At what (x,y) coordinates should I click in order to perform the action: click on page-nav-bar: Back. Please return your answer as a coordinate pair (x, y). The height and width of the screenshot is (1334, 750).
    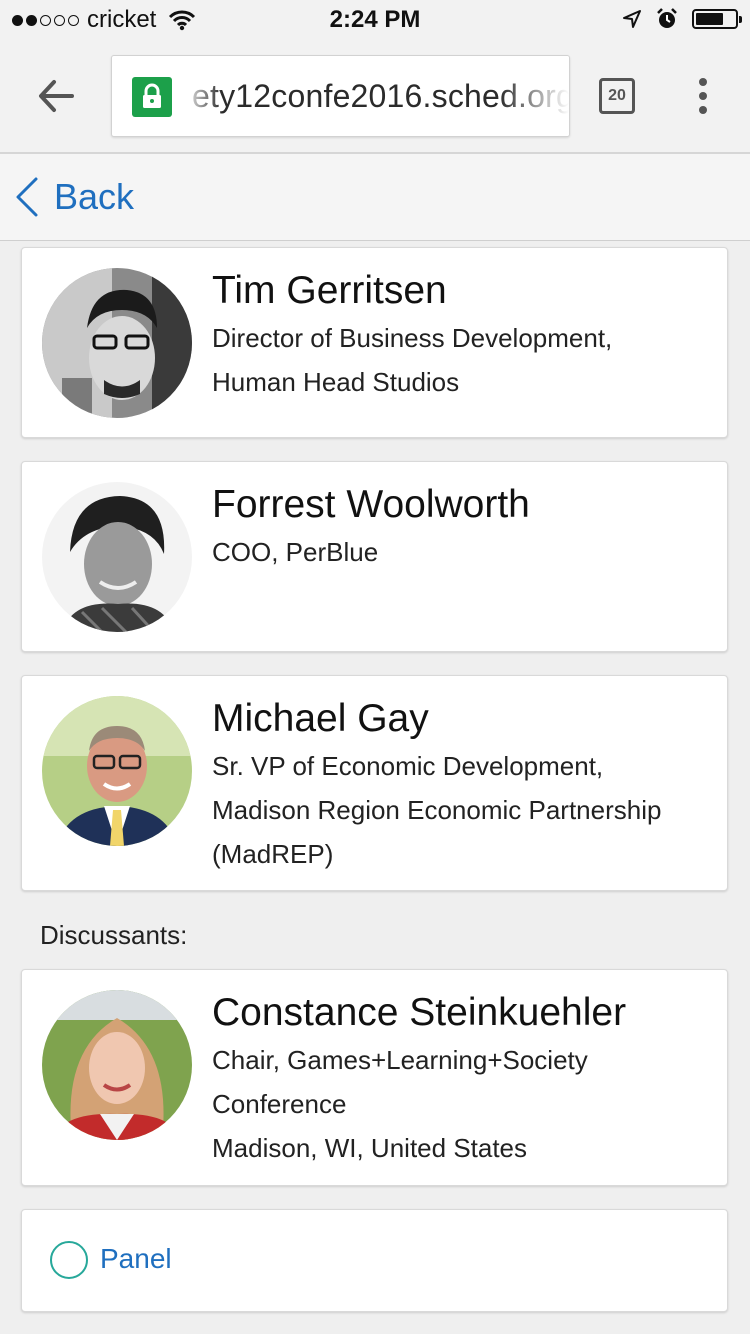
    Looking at the image, I should click on (375, 197).